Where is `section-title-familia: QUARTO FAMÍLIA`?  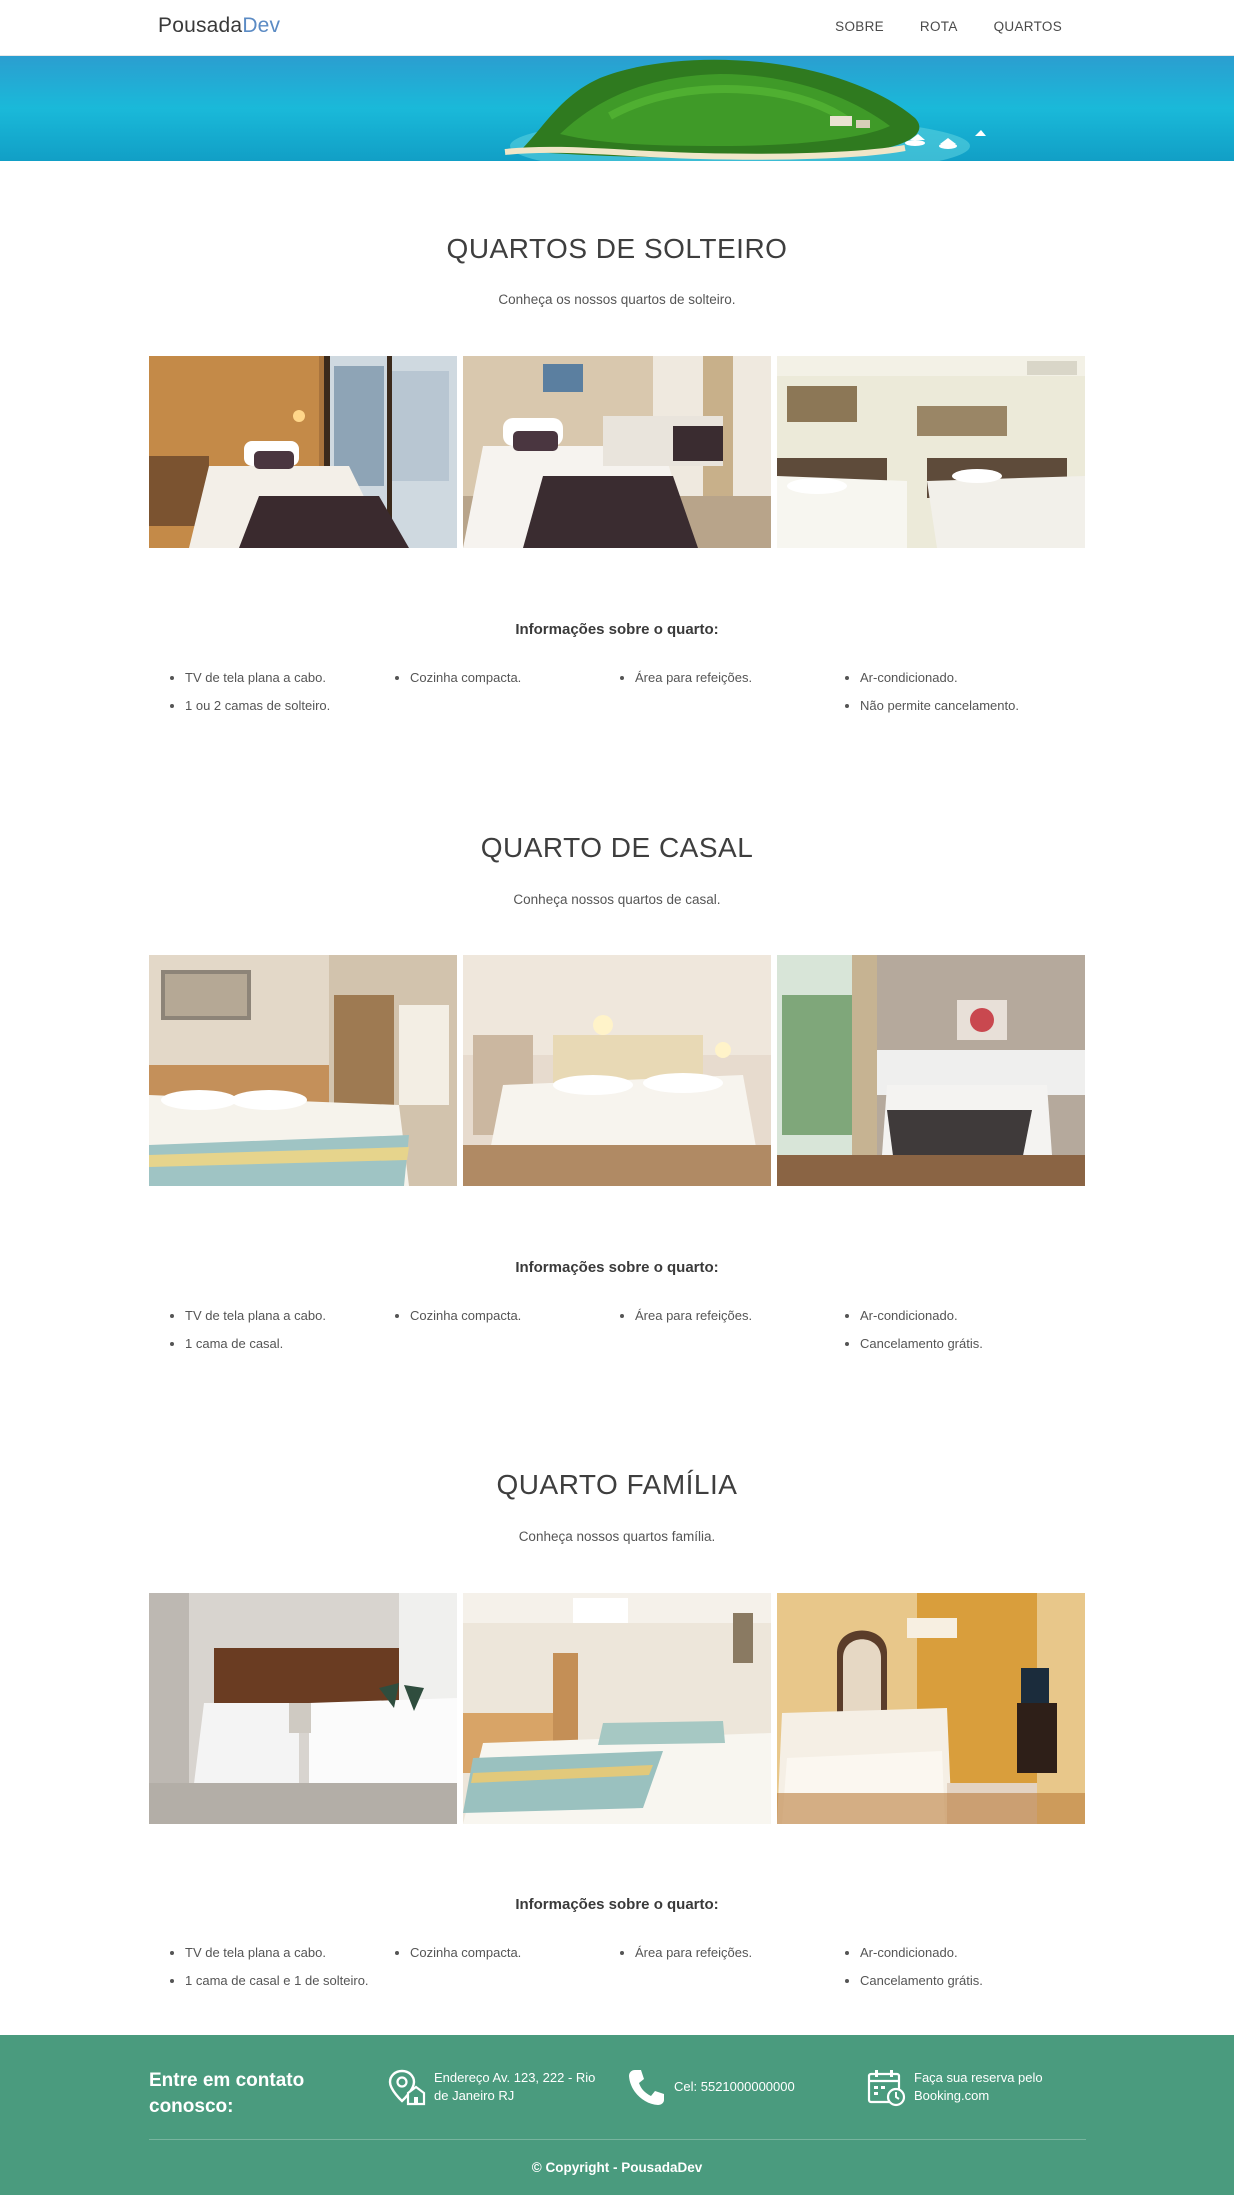
section-title-familia: QUARTO FAMÍLIA is located at coordinates (617, 1484).